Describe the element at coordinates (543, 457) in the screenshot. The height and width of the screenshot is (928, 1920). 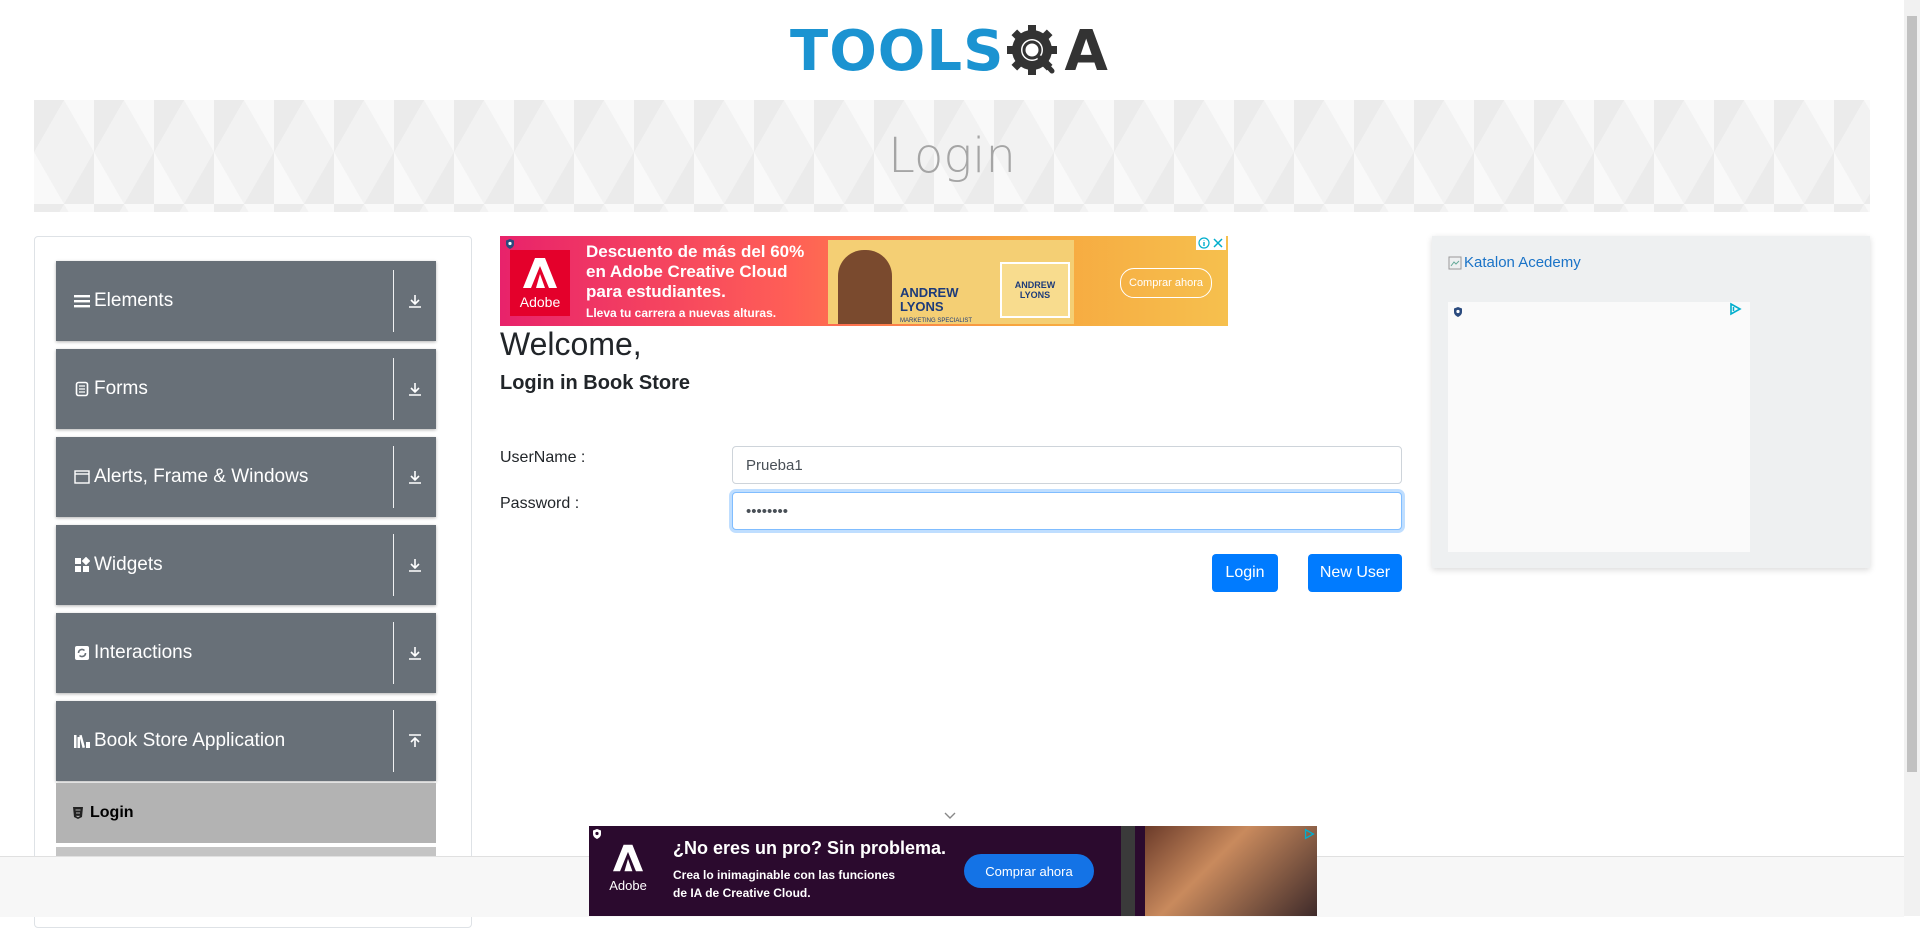
I see `username-label: UserName :` at that location.